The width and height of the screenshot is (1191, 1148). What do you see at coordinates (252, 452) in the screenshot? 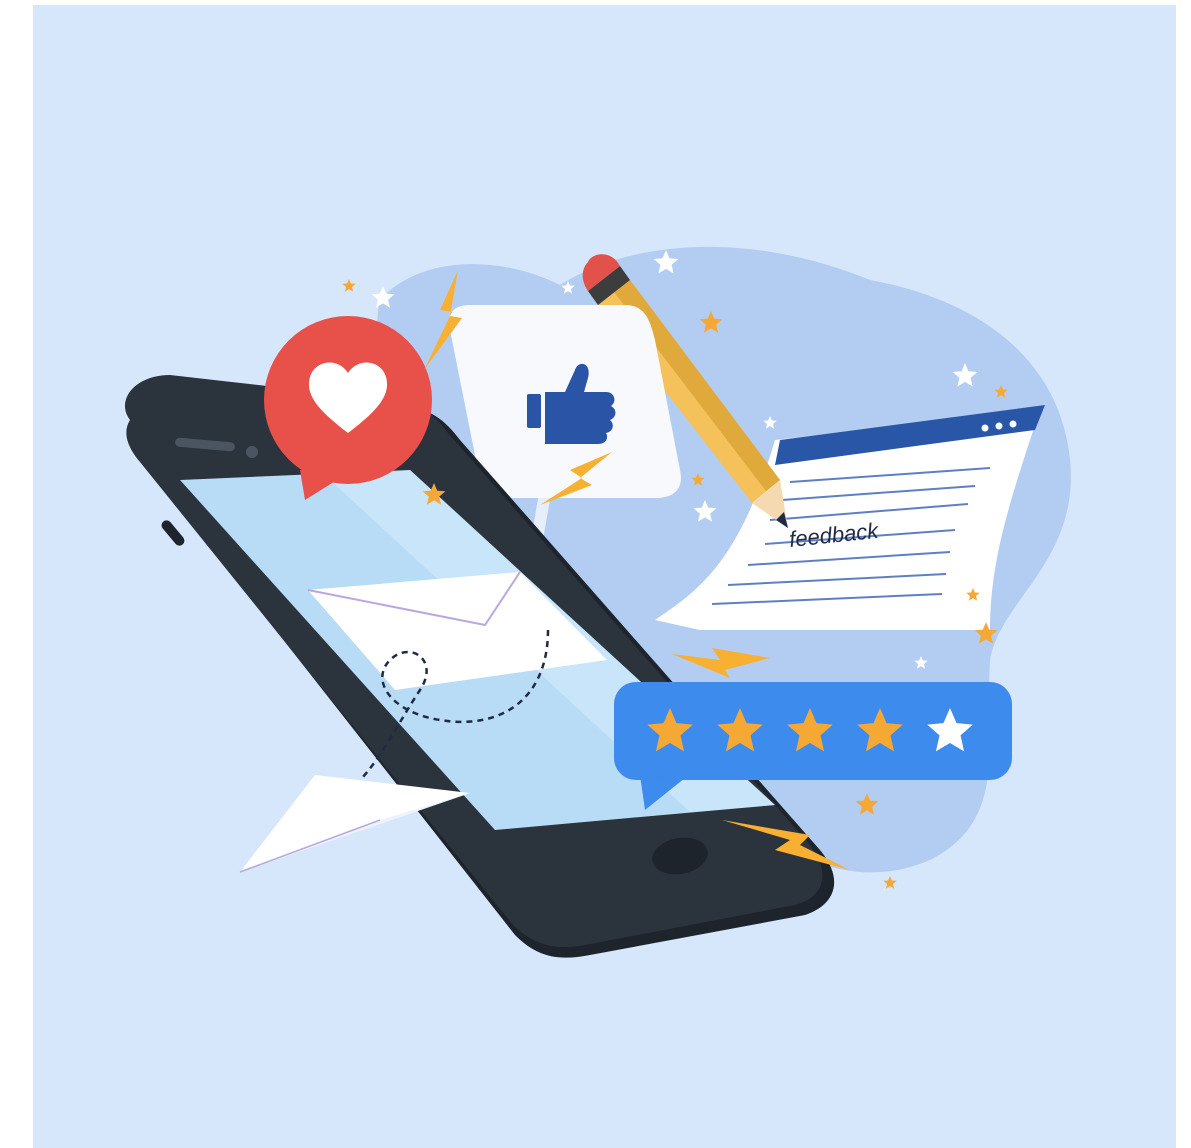
I see `phone-camera` at bounding box center [252, 452].